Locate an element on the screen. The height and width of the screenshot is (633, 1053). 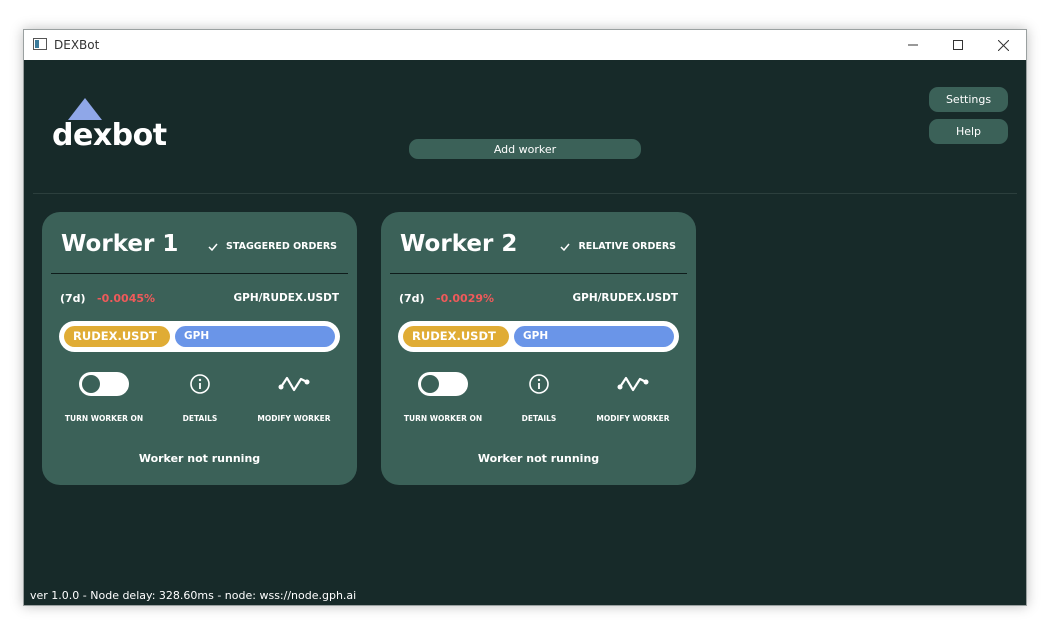
worker-strategy: RELATIVE ORDERS is located at coordinates (618, 246).